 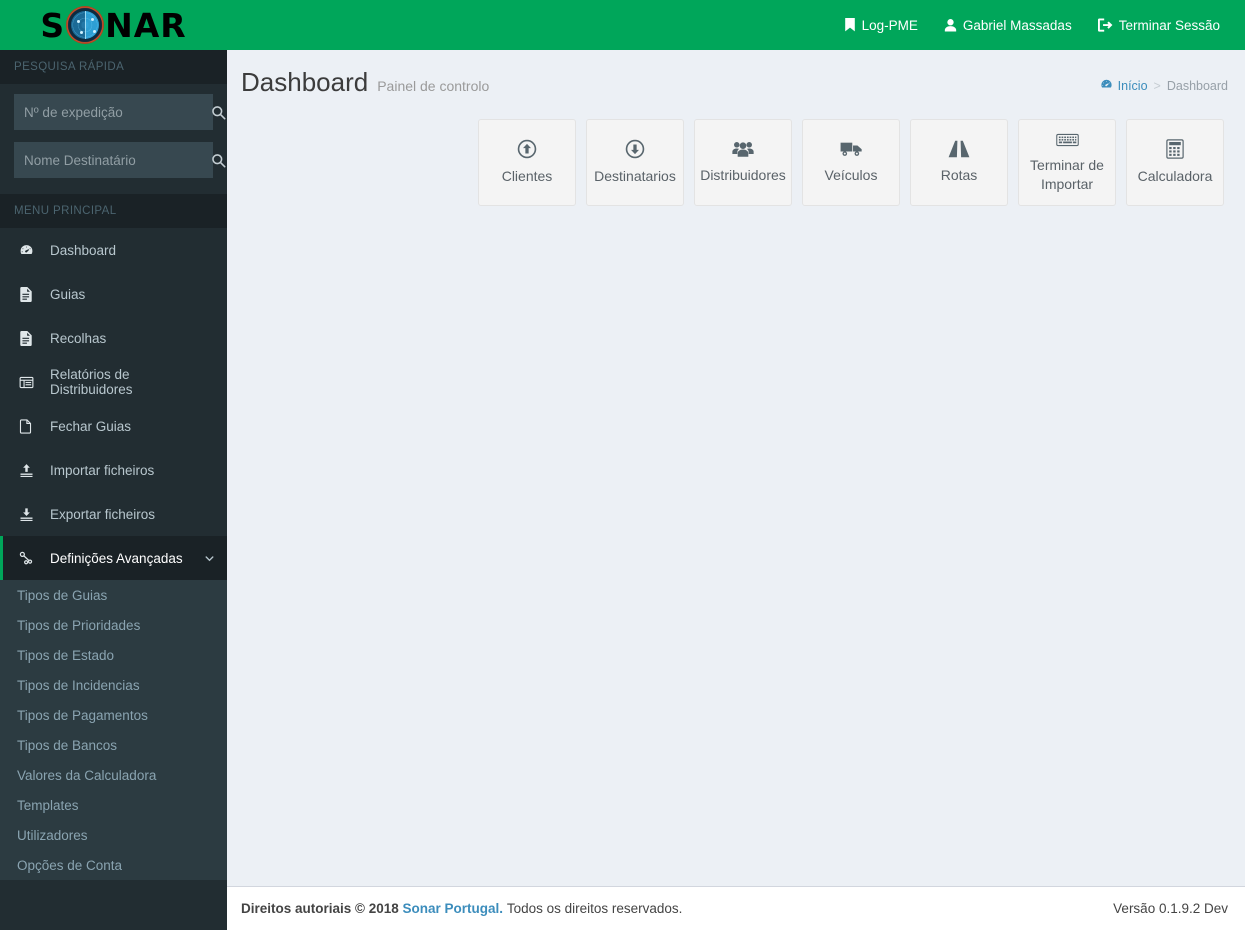 I want to click on sidebar-item-label: Relatórios de Distribuidores, so click(x=91, y=382).